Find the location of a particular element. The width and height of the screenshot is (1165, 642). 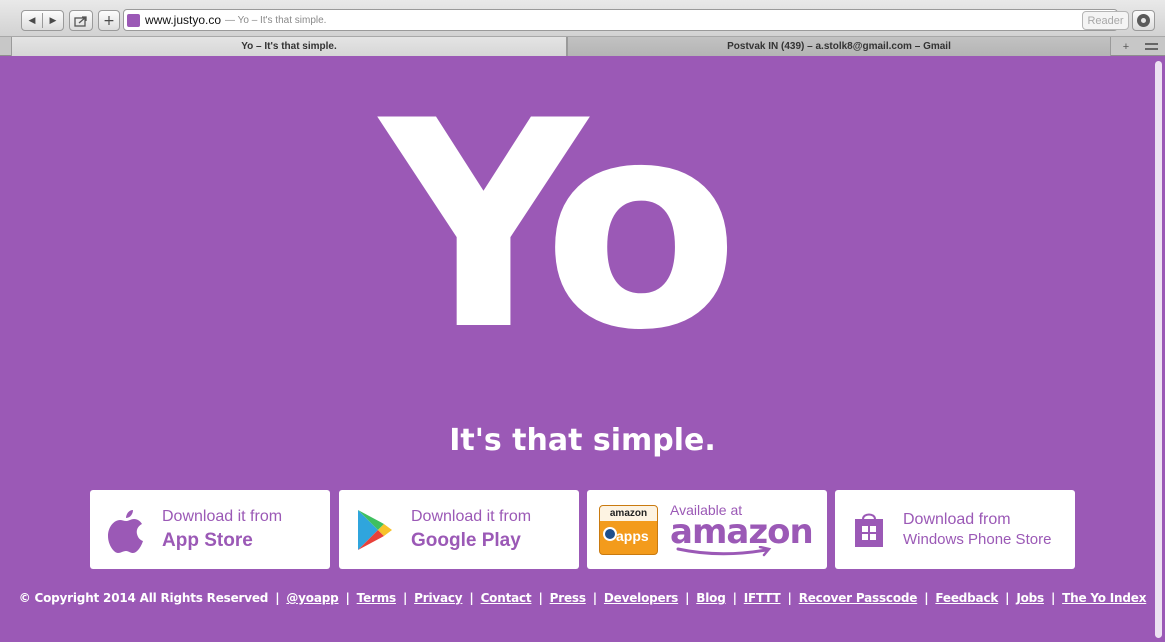

footer-link-ifttt: IFTTT is located at coordinates (762, 598).